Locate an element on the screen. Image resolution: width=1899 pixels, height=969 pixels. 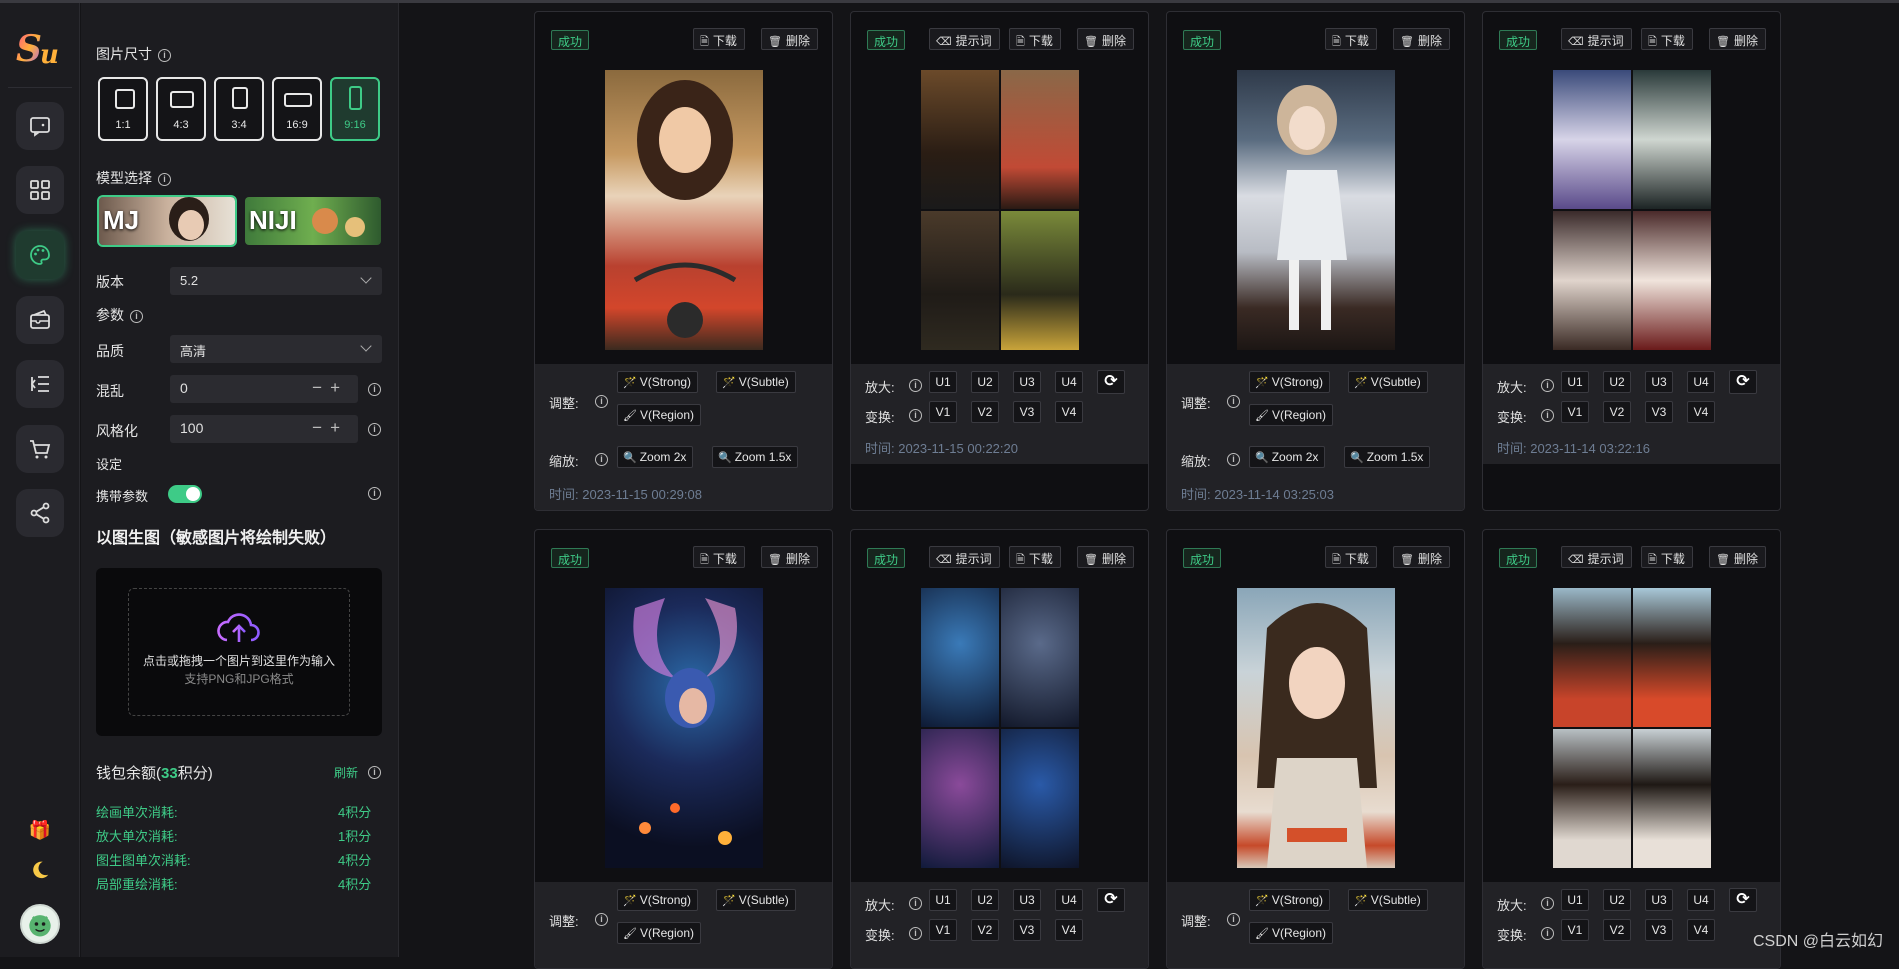
refresh-link: 刷新 is located at coordinates (346, 772).